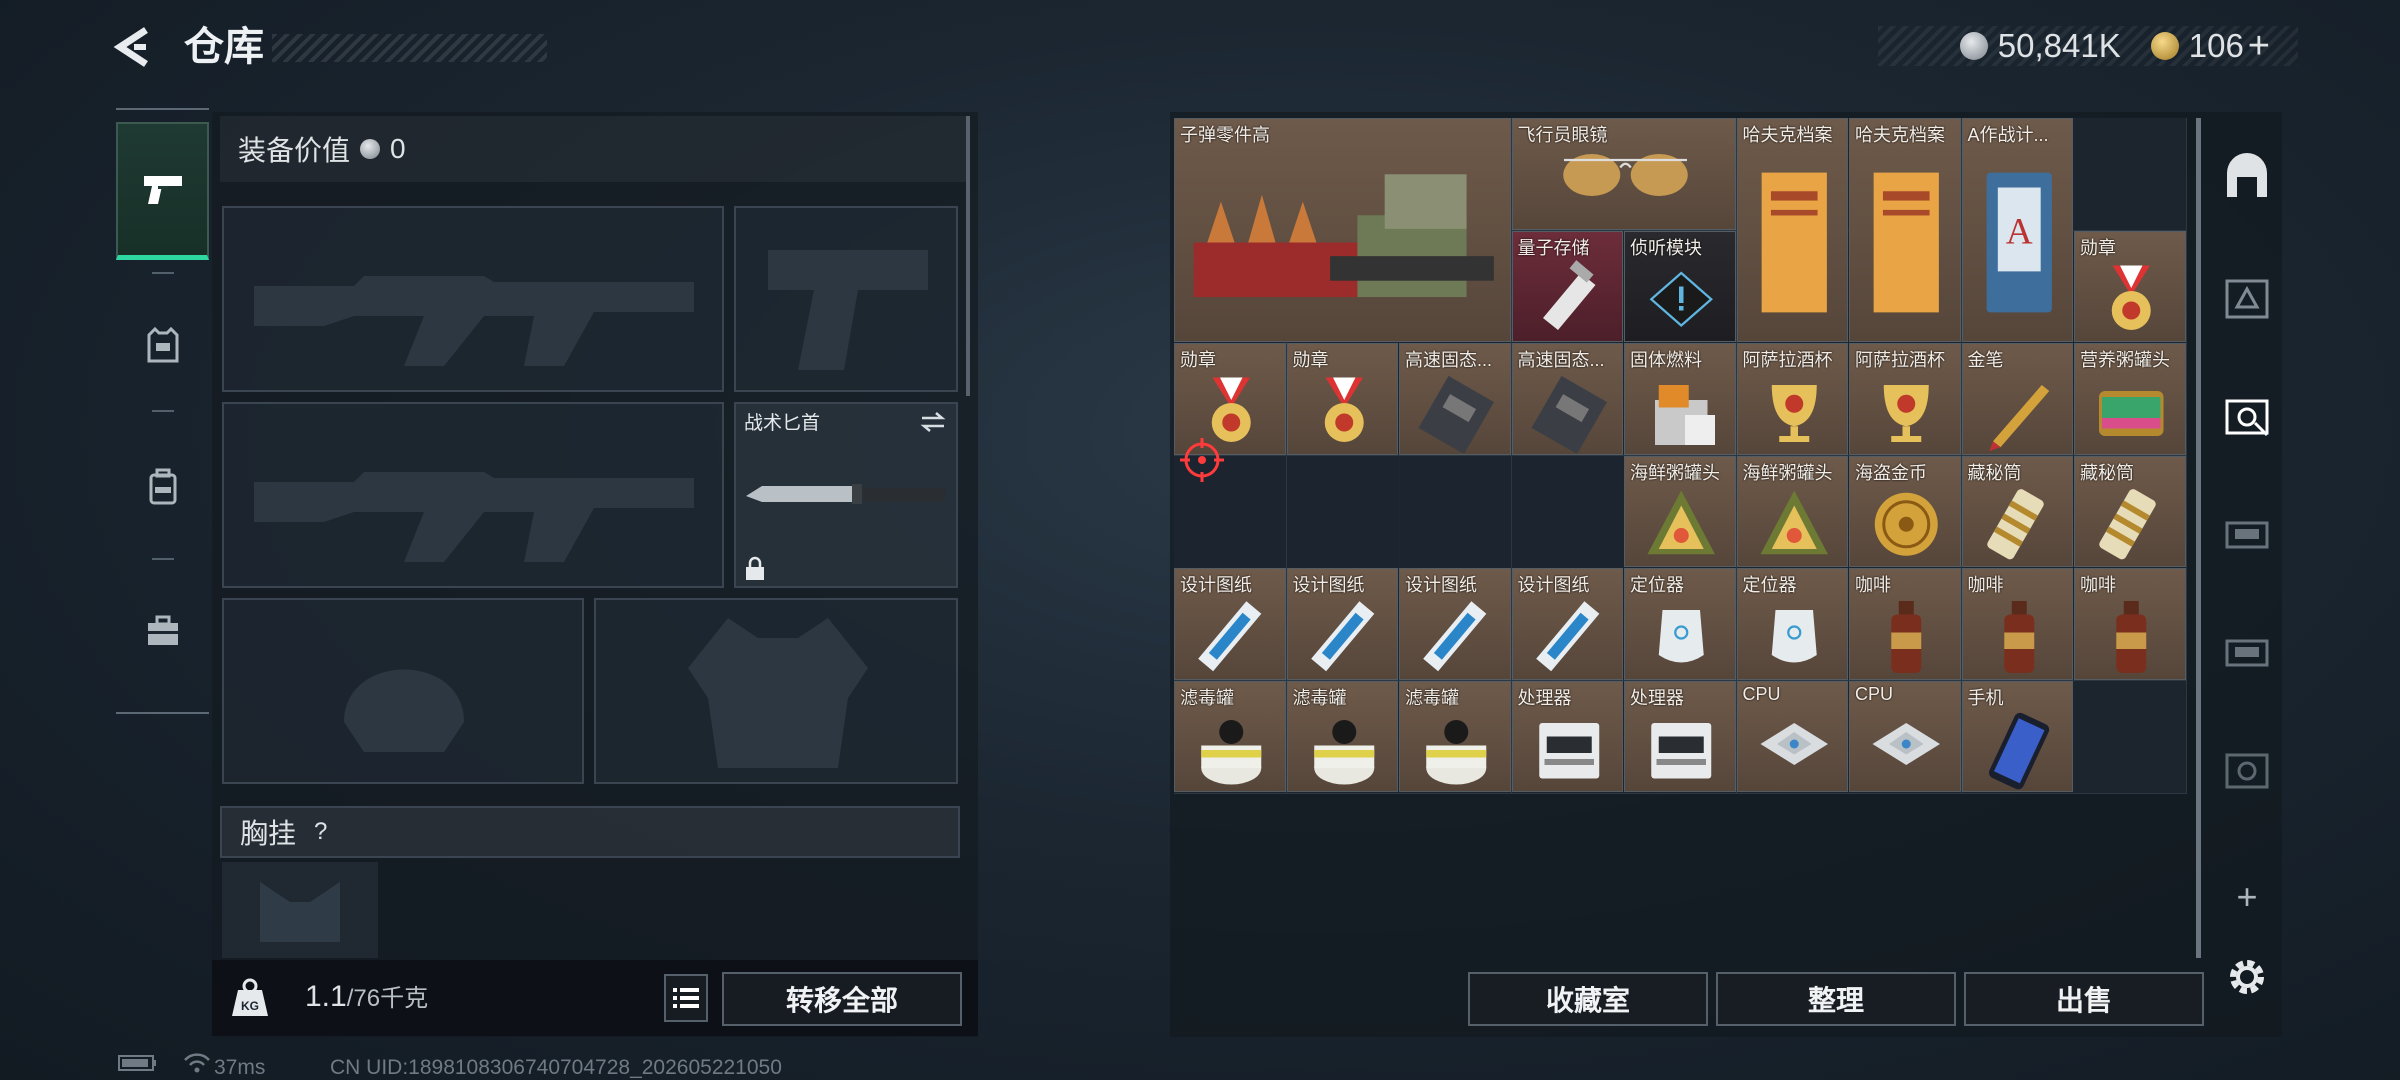 The width and height of the screenshot is (2400, 1080). What do you see at coordinates (968, 256) in the screenshot?
I see `loadout-scrollbar` at bounding box center [968, 256].